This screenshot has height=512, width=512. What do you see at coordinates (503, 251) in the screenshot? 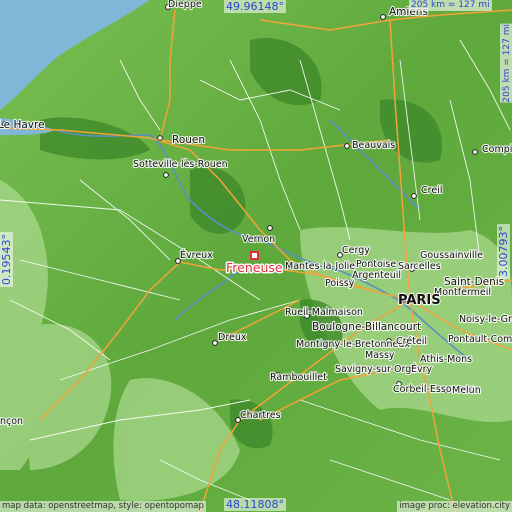
I see `east-longitude-label: 3.00793°` at bounding box center [503, 251].